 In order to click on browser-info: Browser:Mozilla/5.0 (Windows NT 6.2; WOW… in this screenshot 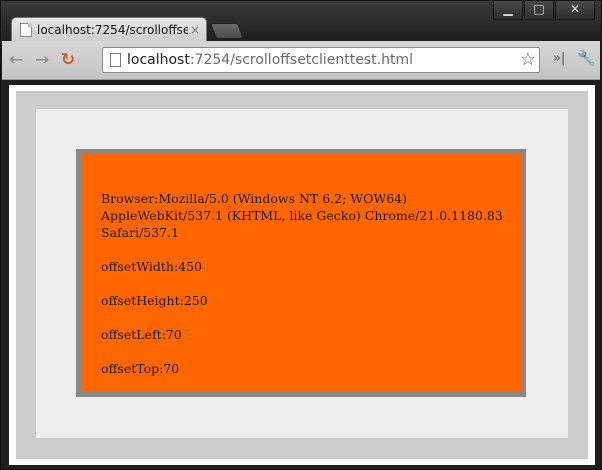, I will do `click(302, 215)`.